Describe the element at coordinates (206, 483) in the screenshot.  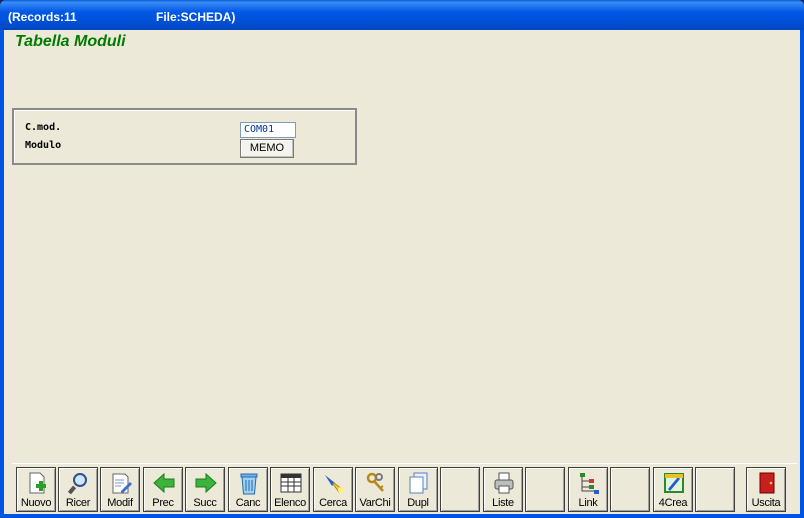
I see `arrow-right-icon` at that location.